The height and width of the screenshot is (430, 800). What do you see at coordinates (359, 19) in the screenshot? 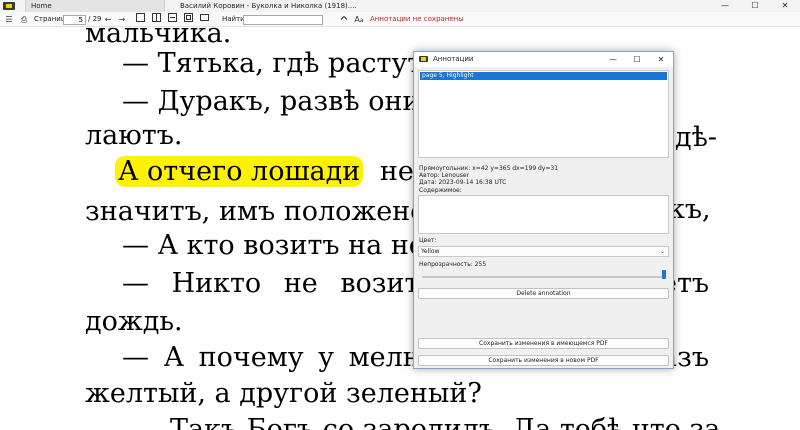
I see `text-size-icon: Aa` at bounding box center [359, 19].